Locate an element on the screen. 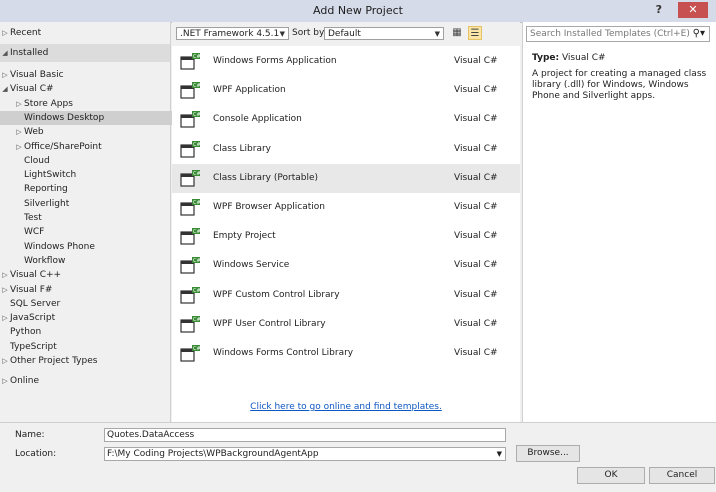 The image size is (716, 492). template-row: C# Console Application Visual C# is located at coordinates (346, 119).